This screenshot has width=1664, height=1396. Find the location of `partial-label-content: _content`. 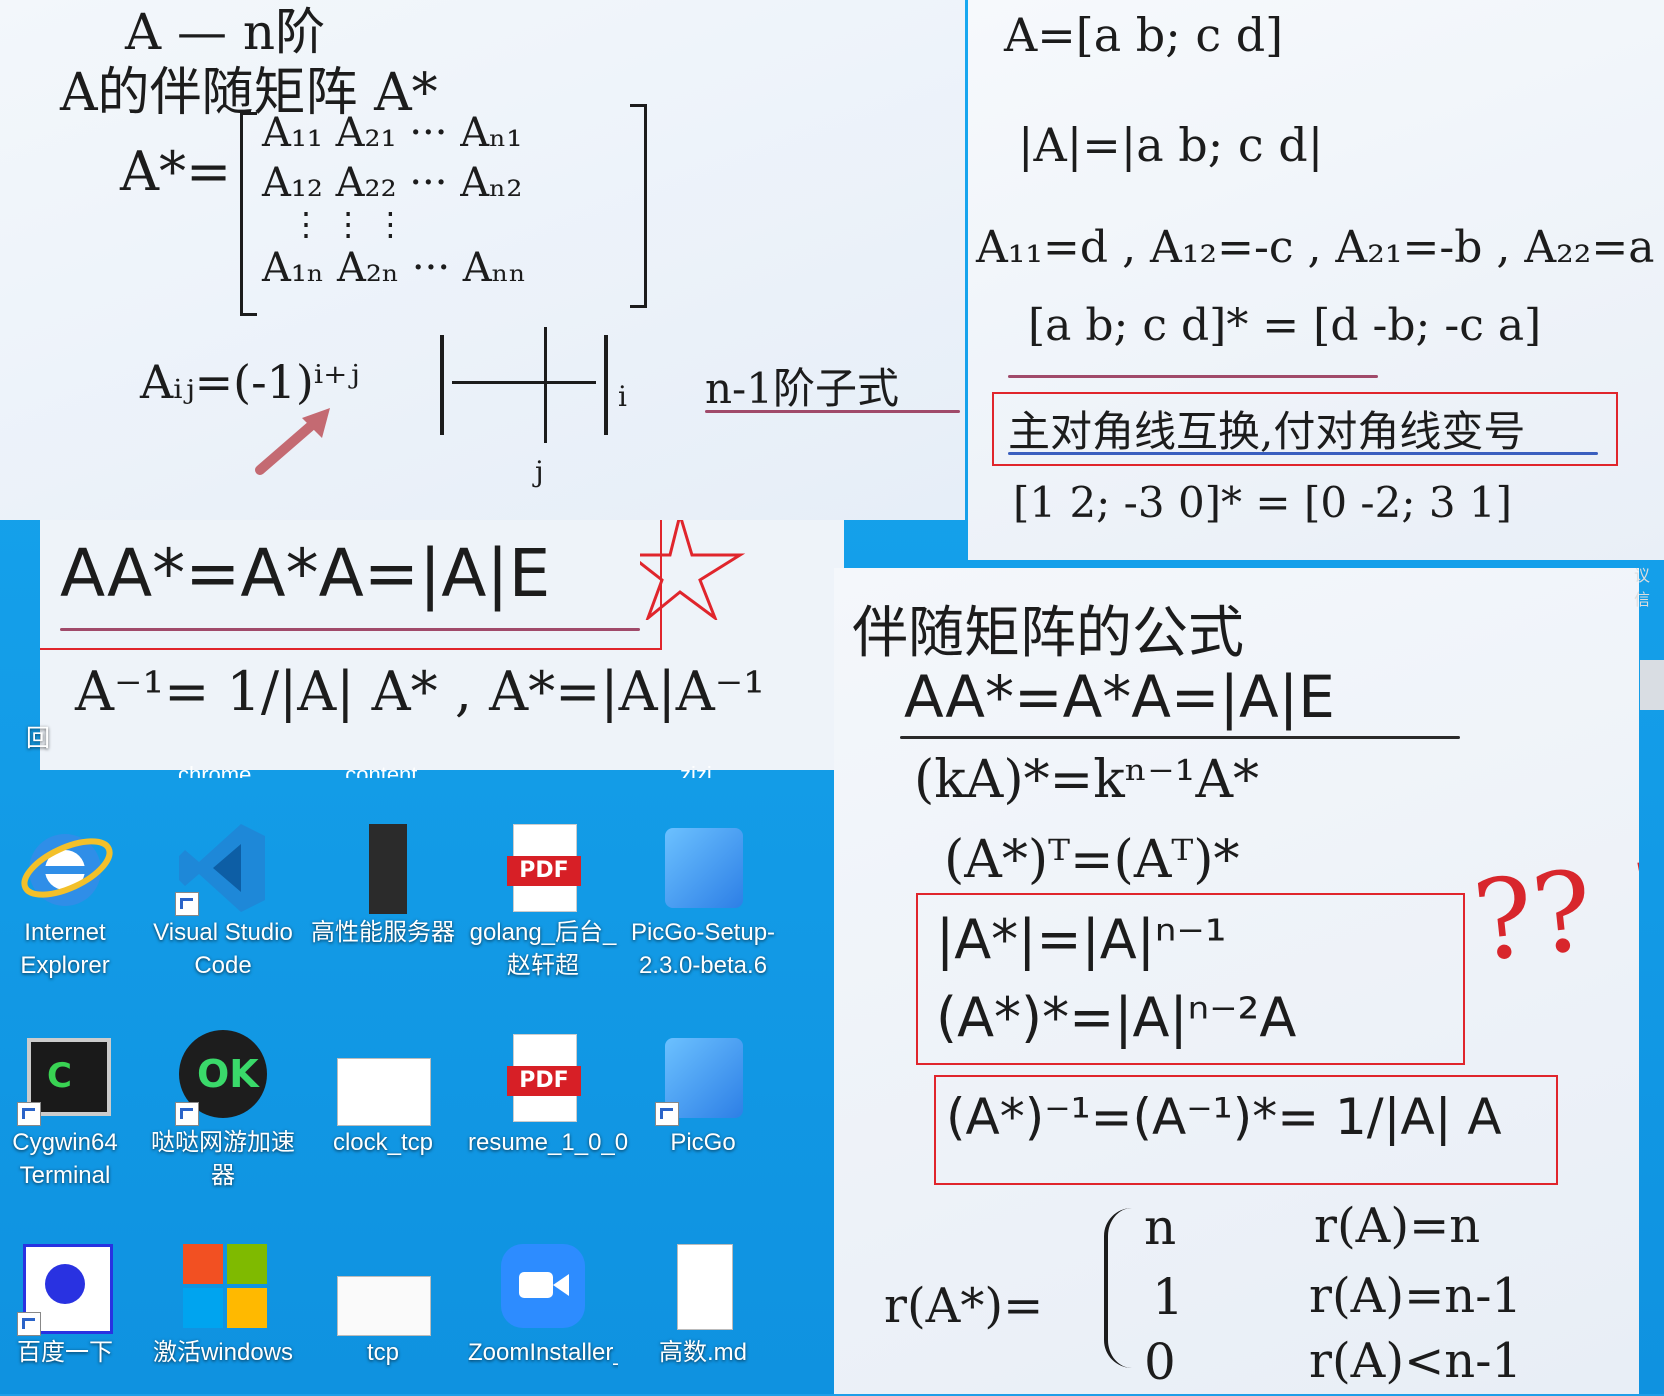

partial-label-content: _content is located at coordinates (375, 770).